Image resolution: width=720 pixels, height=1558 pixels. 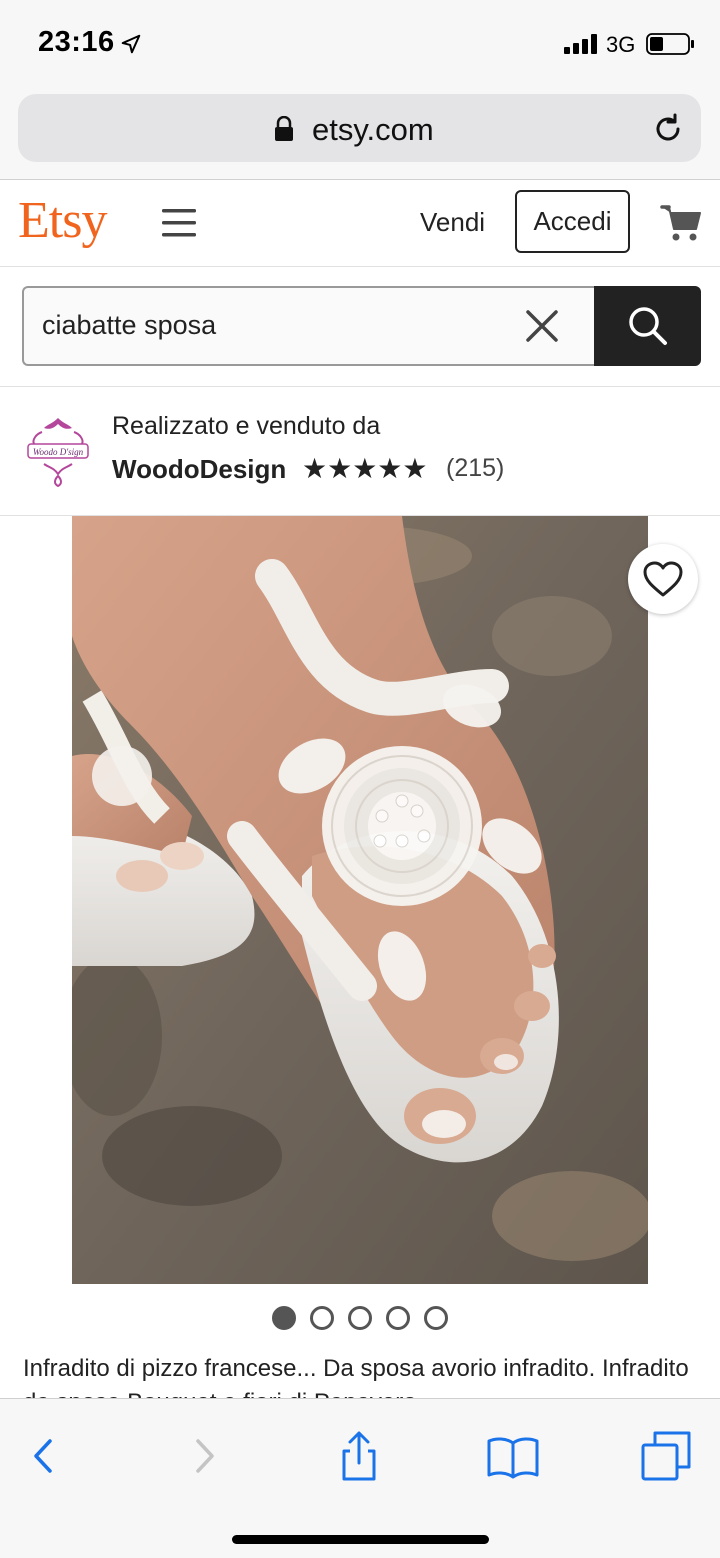 What do you see at coordinates (572, 221) in the screenshot?
I see `signin-button: Accedi` at bounding box center [572, 221].